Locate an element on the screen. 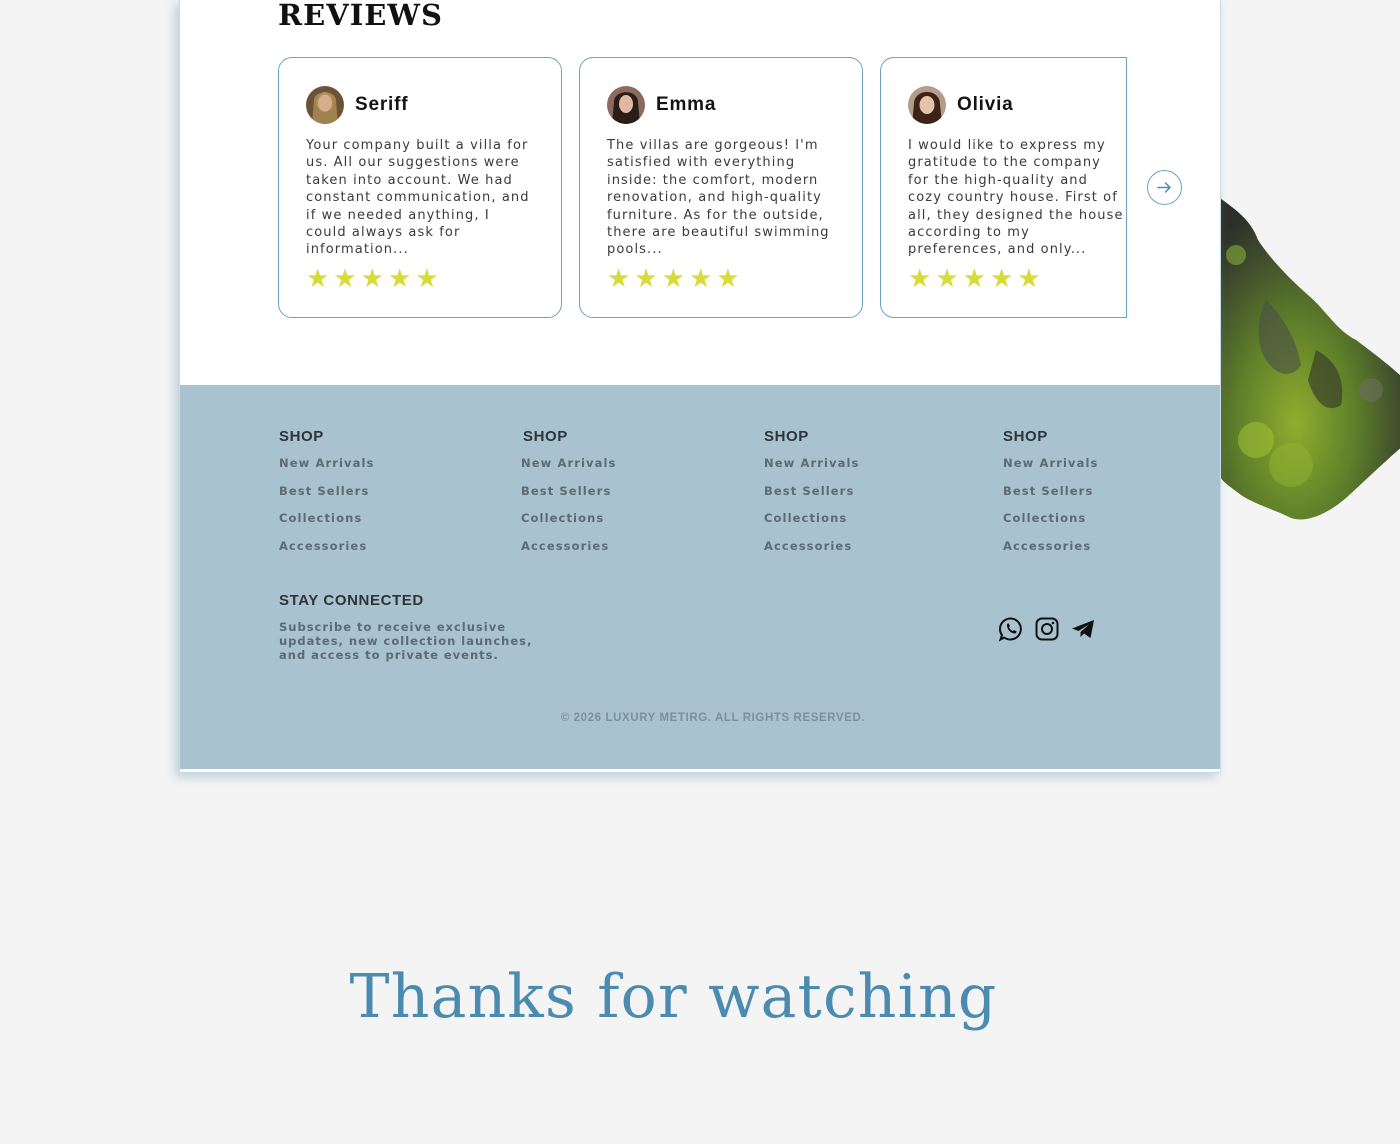 Image resolution: width=1400 pixels, height=1144 pixels. whatsapp-icon is located at coordinates (1011, 629).